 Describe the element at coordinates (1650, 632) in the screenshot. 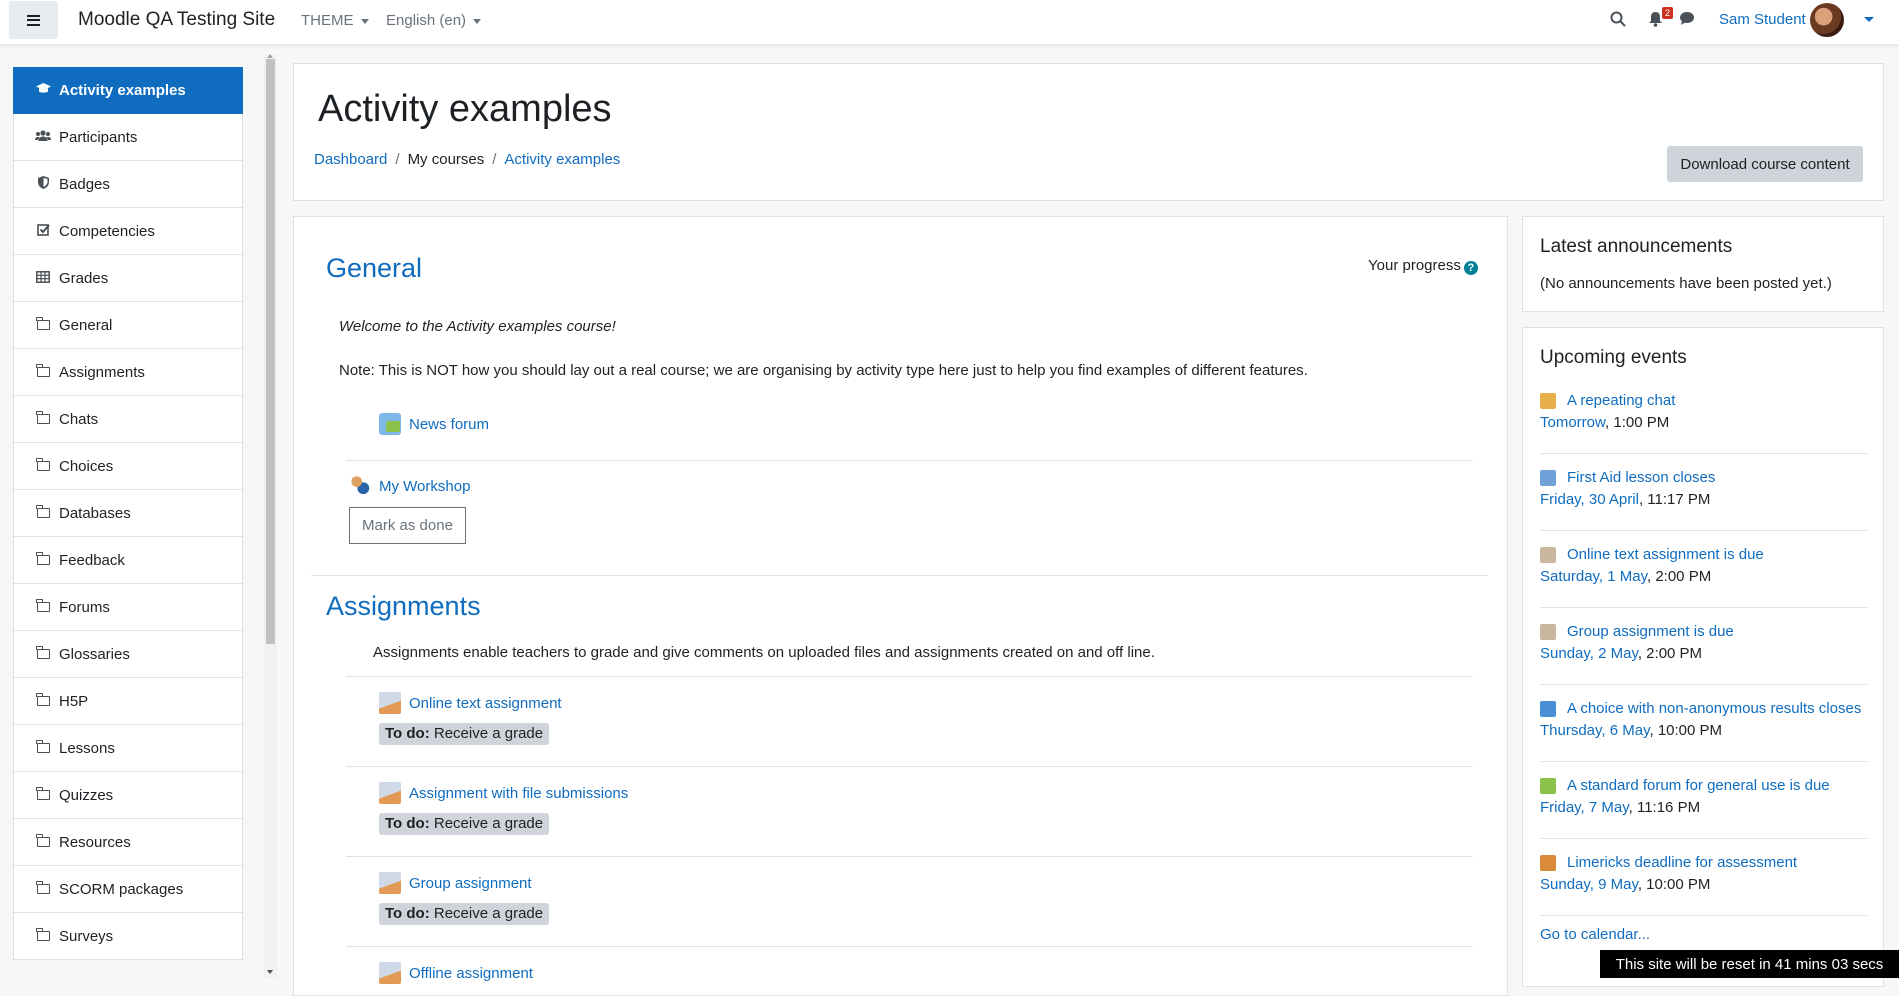

I see `event-name-link: Group assignment is due` at that location.